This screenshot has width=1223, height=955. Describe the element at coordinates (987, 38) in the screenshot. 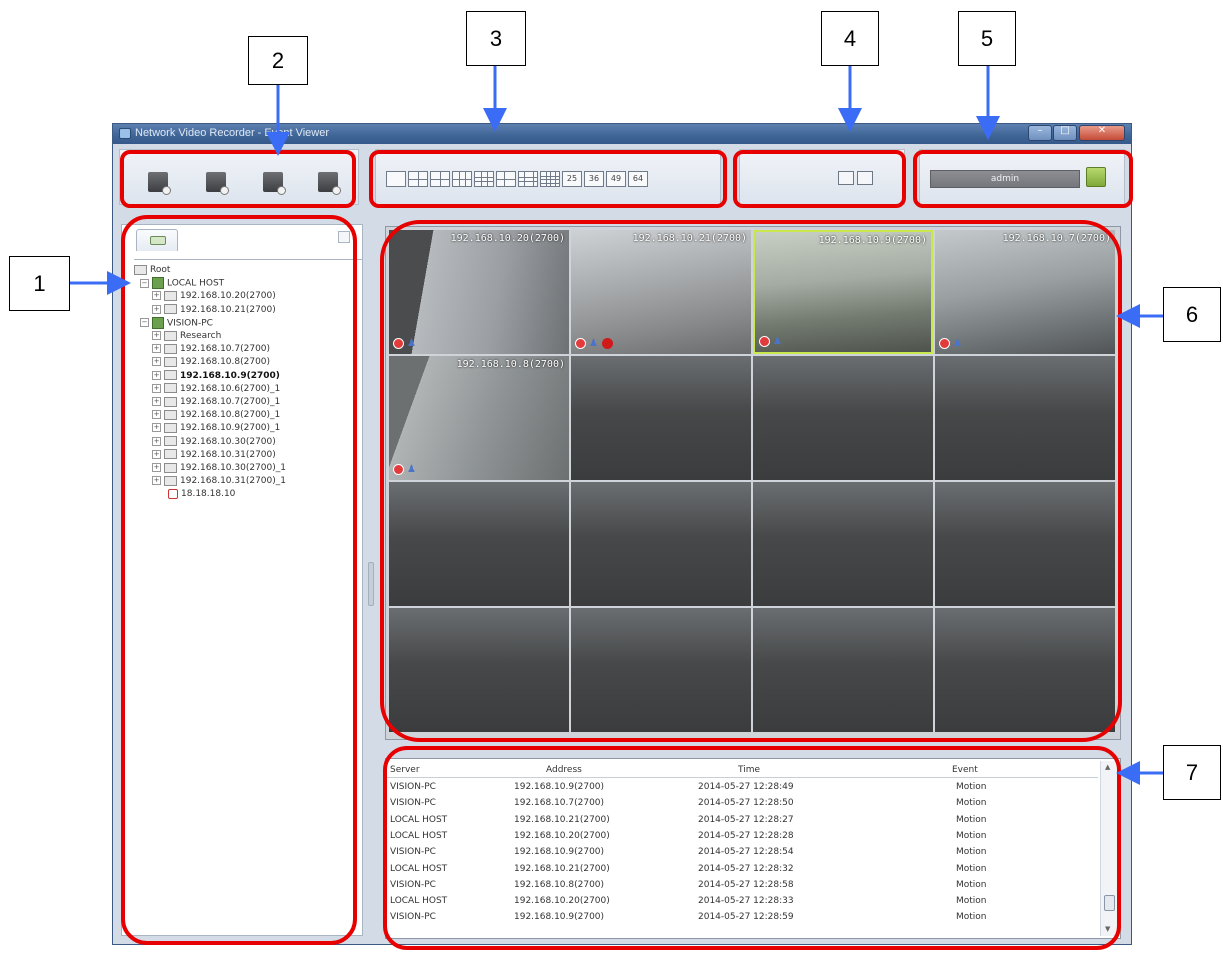

I see `callout-5: 5` at that location.